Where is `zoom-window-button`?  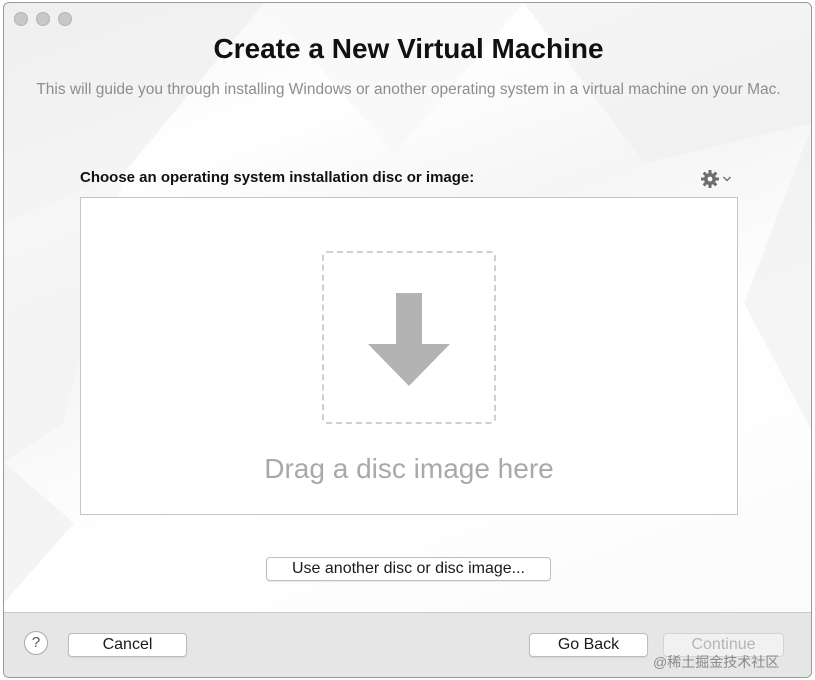 zoom-window-button is located at coordinates (65, 19).